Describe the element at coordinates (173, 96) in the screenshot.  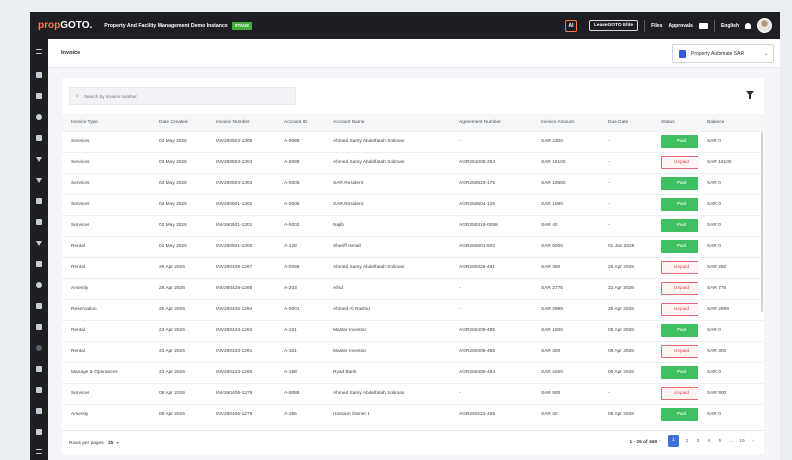
I see `search-input` at that location.